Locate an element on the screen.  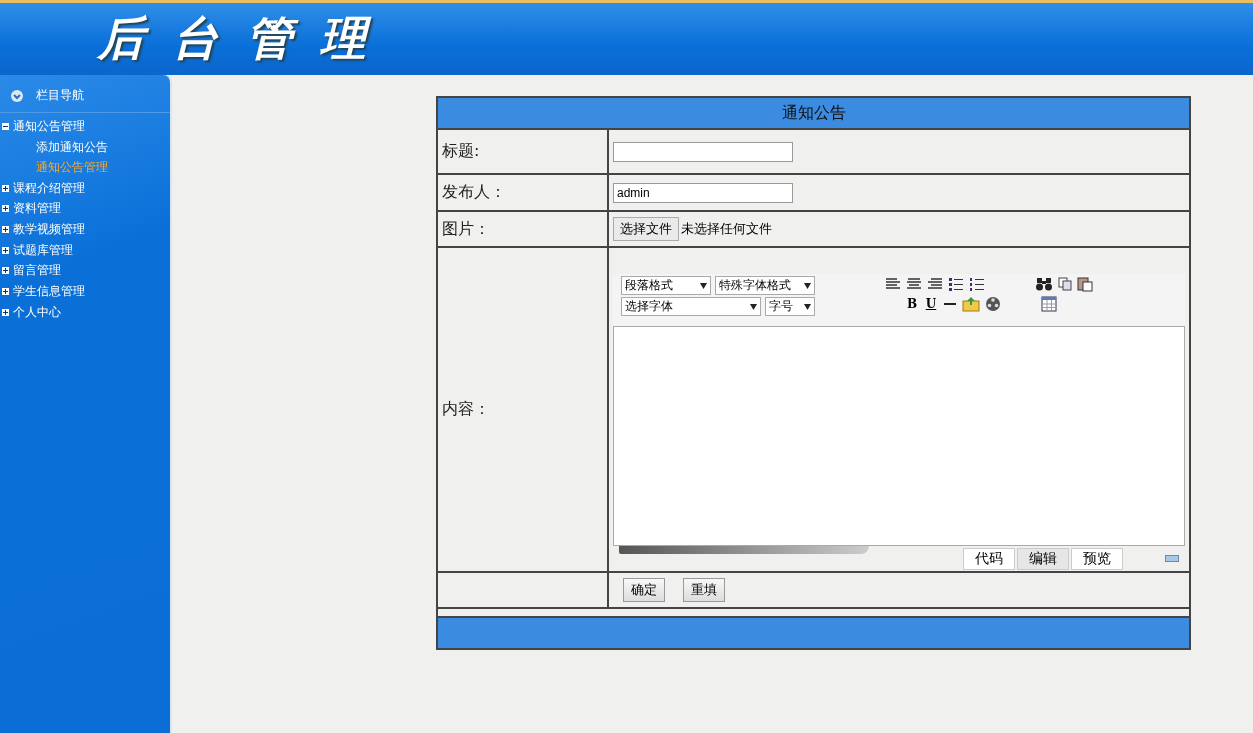
underline-button: U is located at coordinates (931, 304).